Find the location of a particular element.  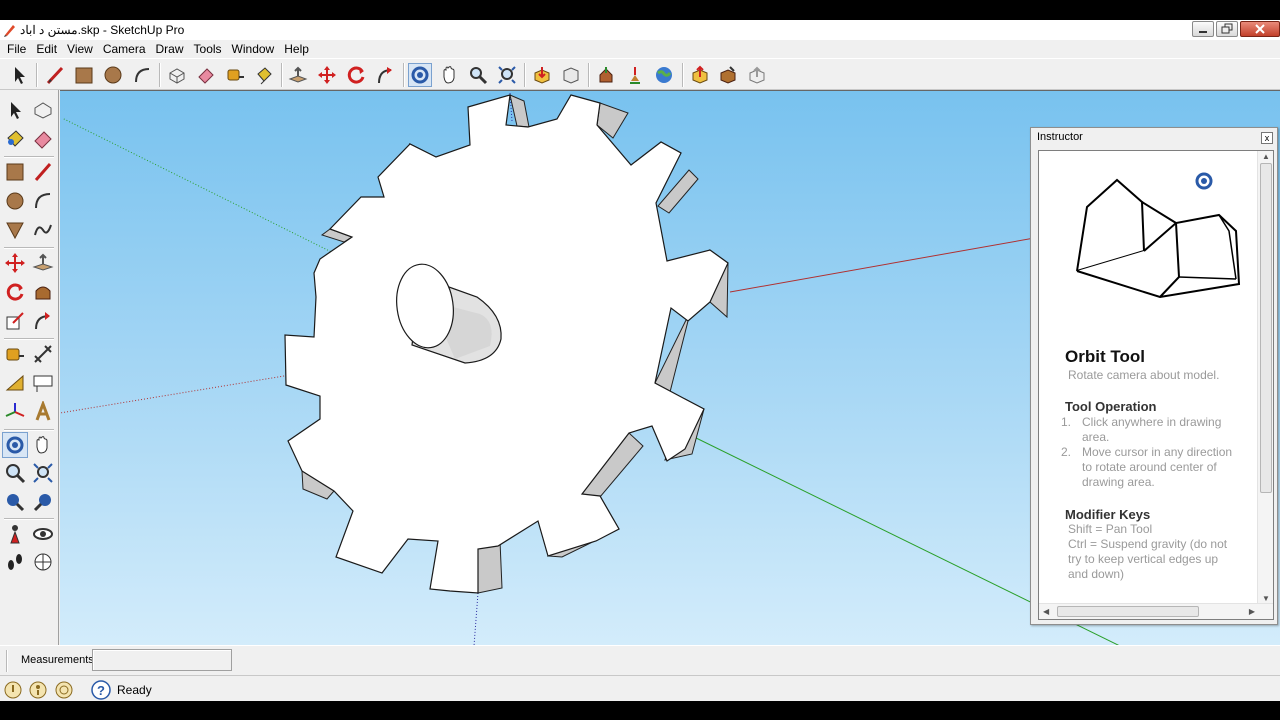

instructor-header: Instructor x is located at coordinates (1154, 138).